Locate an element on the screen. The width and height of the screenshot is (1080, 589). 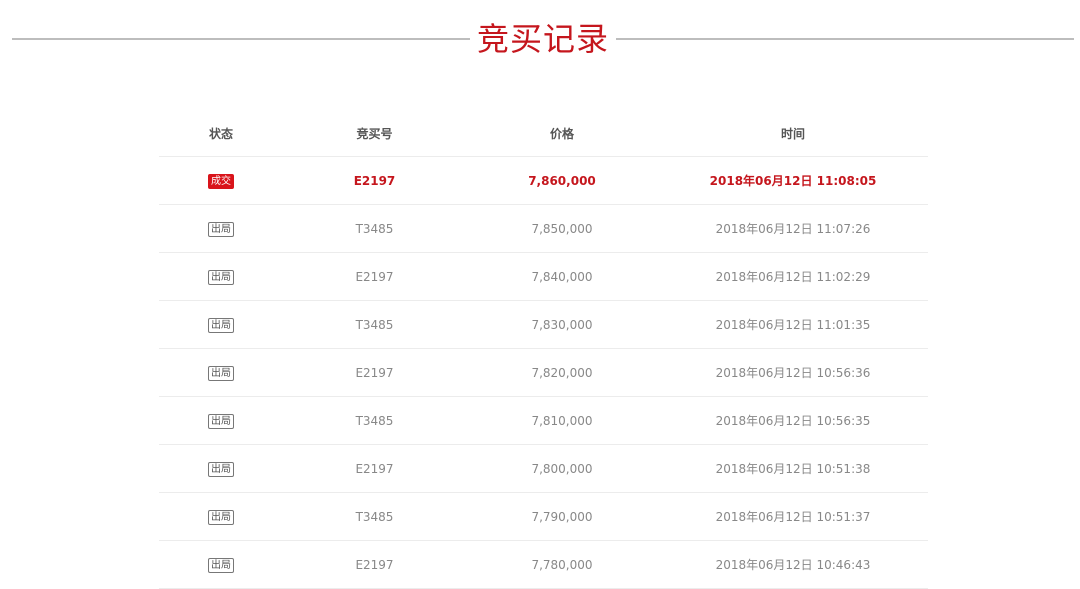
time-cell: 2018年06月12日 10:56:36 is located at coordinates (793, 372).